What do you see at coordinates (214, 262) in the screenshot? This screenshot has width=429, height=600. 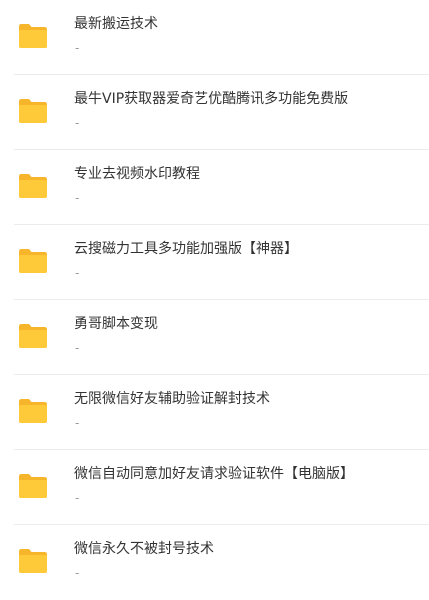 I see `file-row: 云搜磁力工具多功能加强版【神器】 -` at bounding box center [214, 262].